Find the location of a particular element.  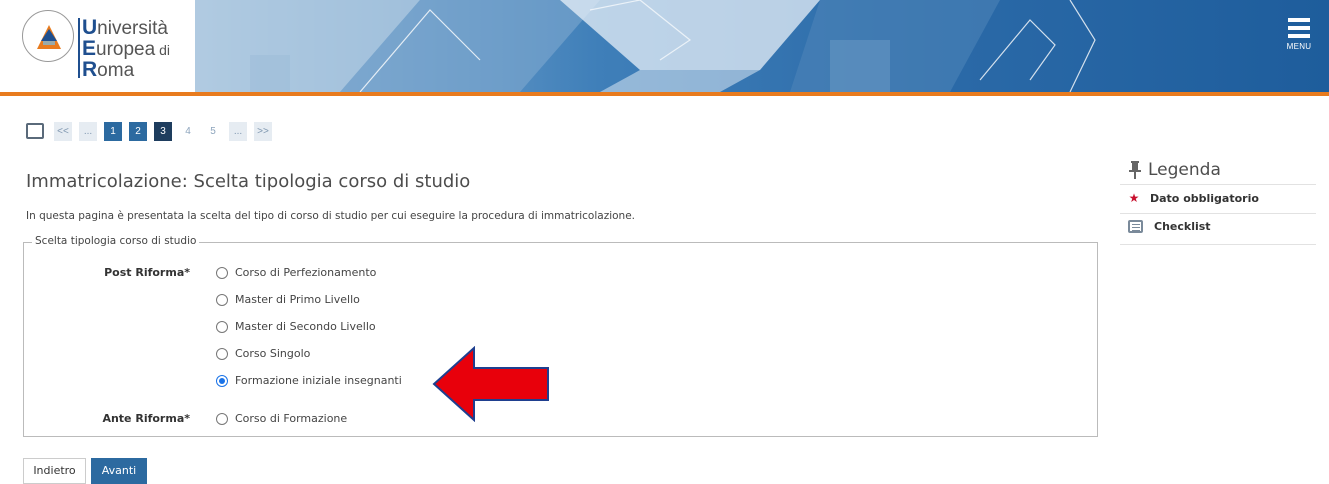

list-icon is located at coordinates (35, 131).